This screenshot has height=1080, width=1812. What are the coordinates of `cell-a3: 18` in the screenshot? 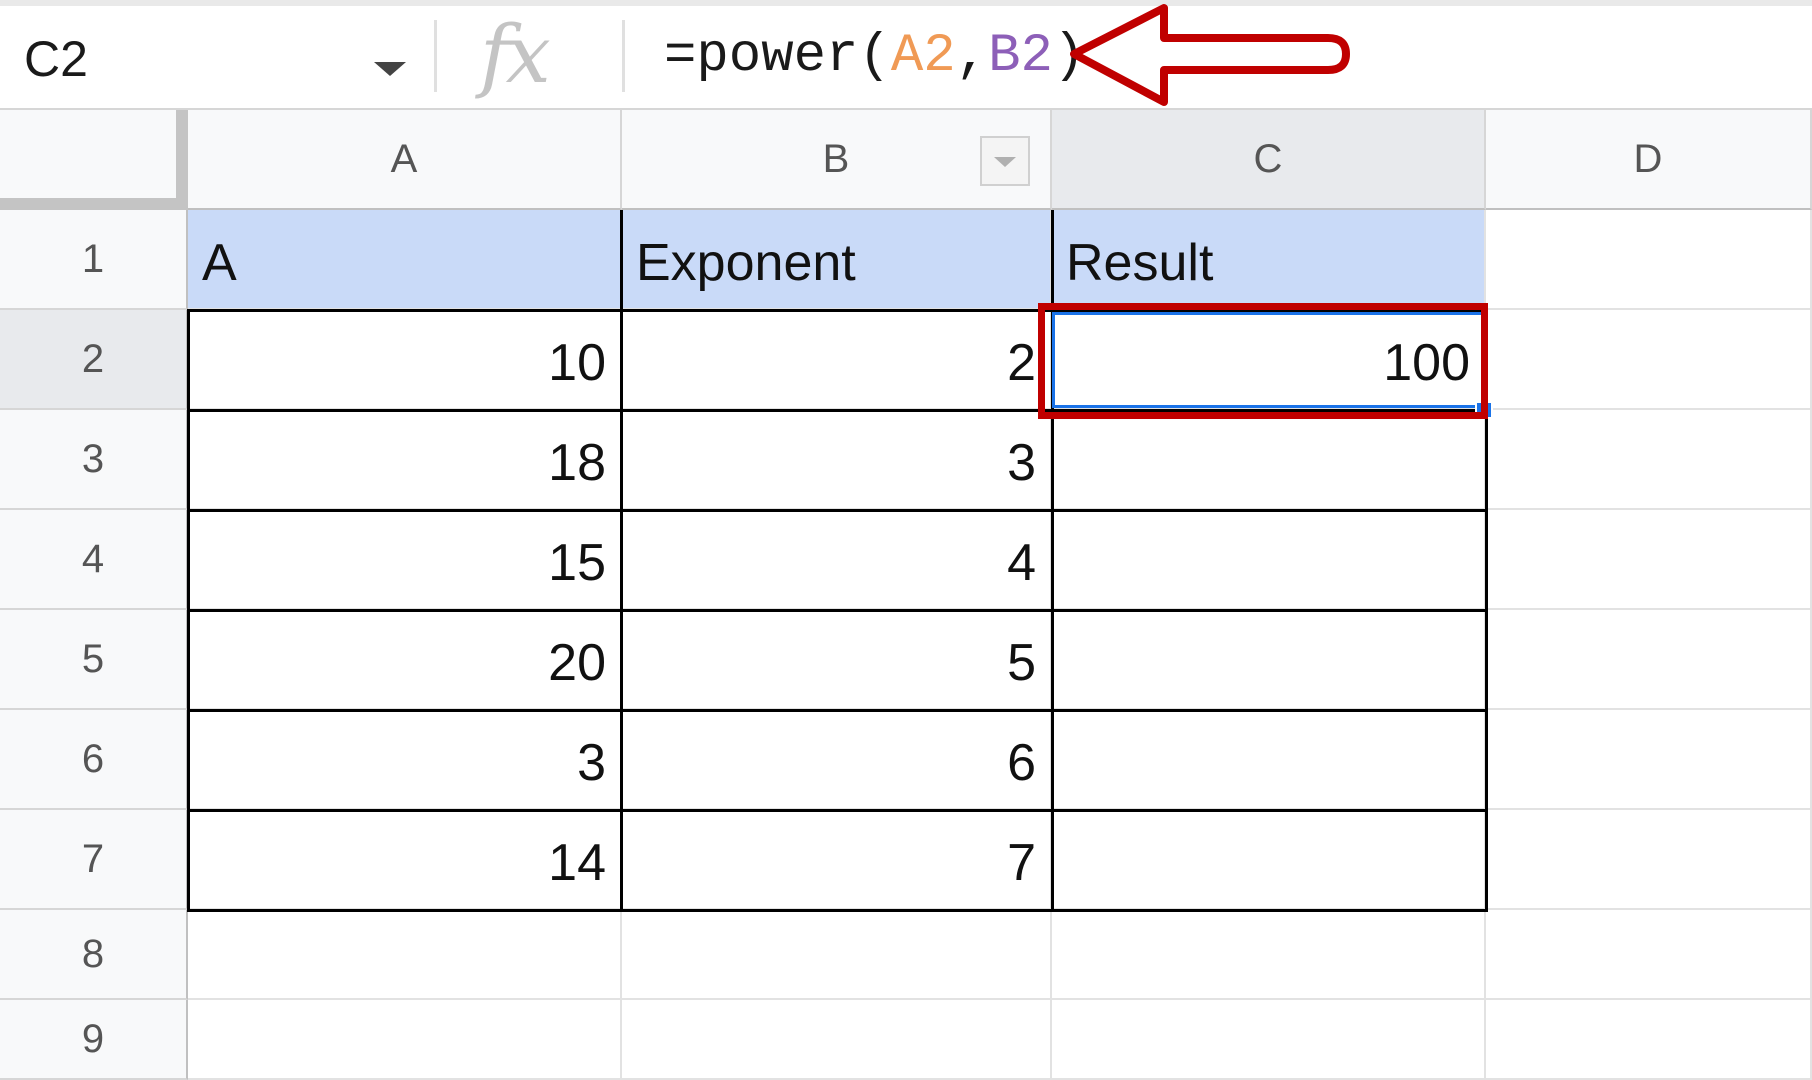 It's located at (405, 460).